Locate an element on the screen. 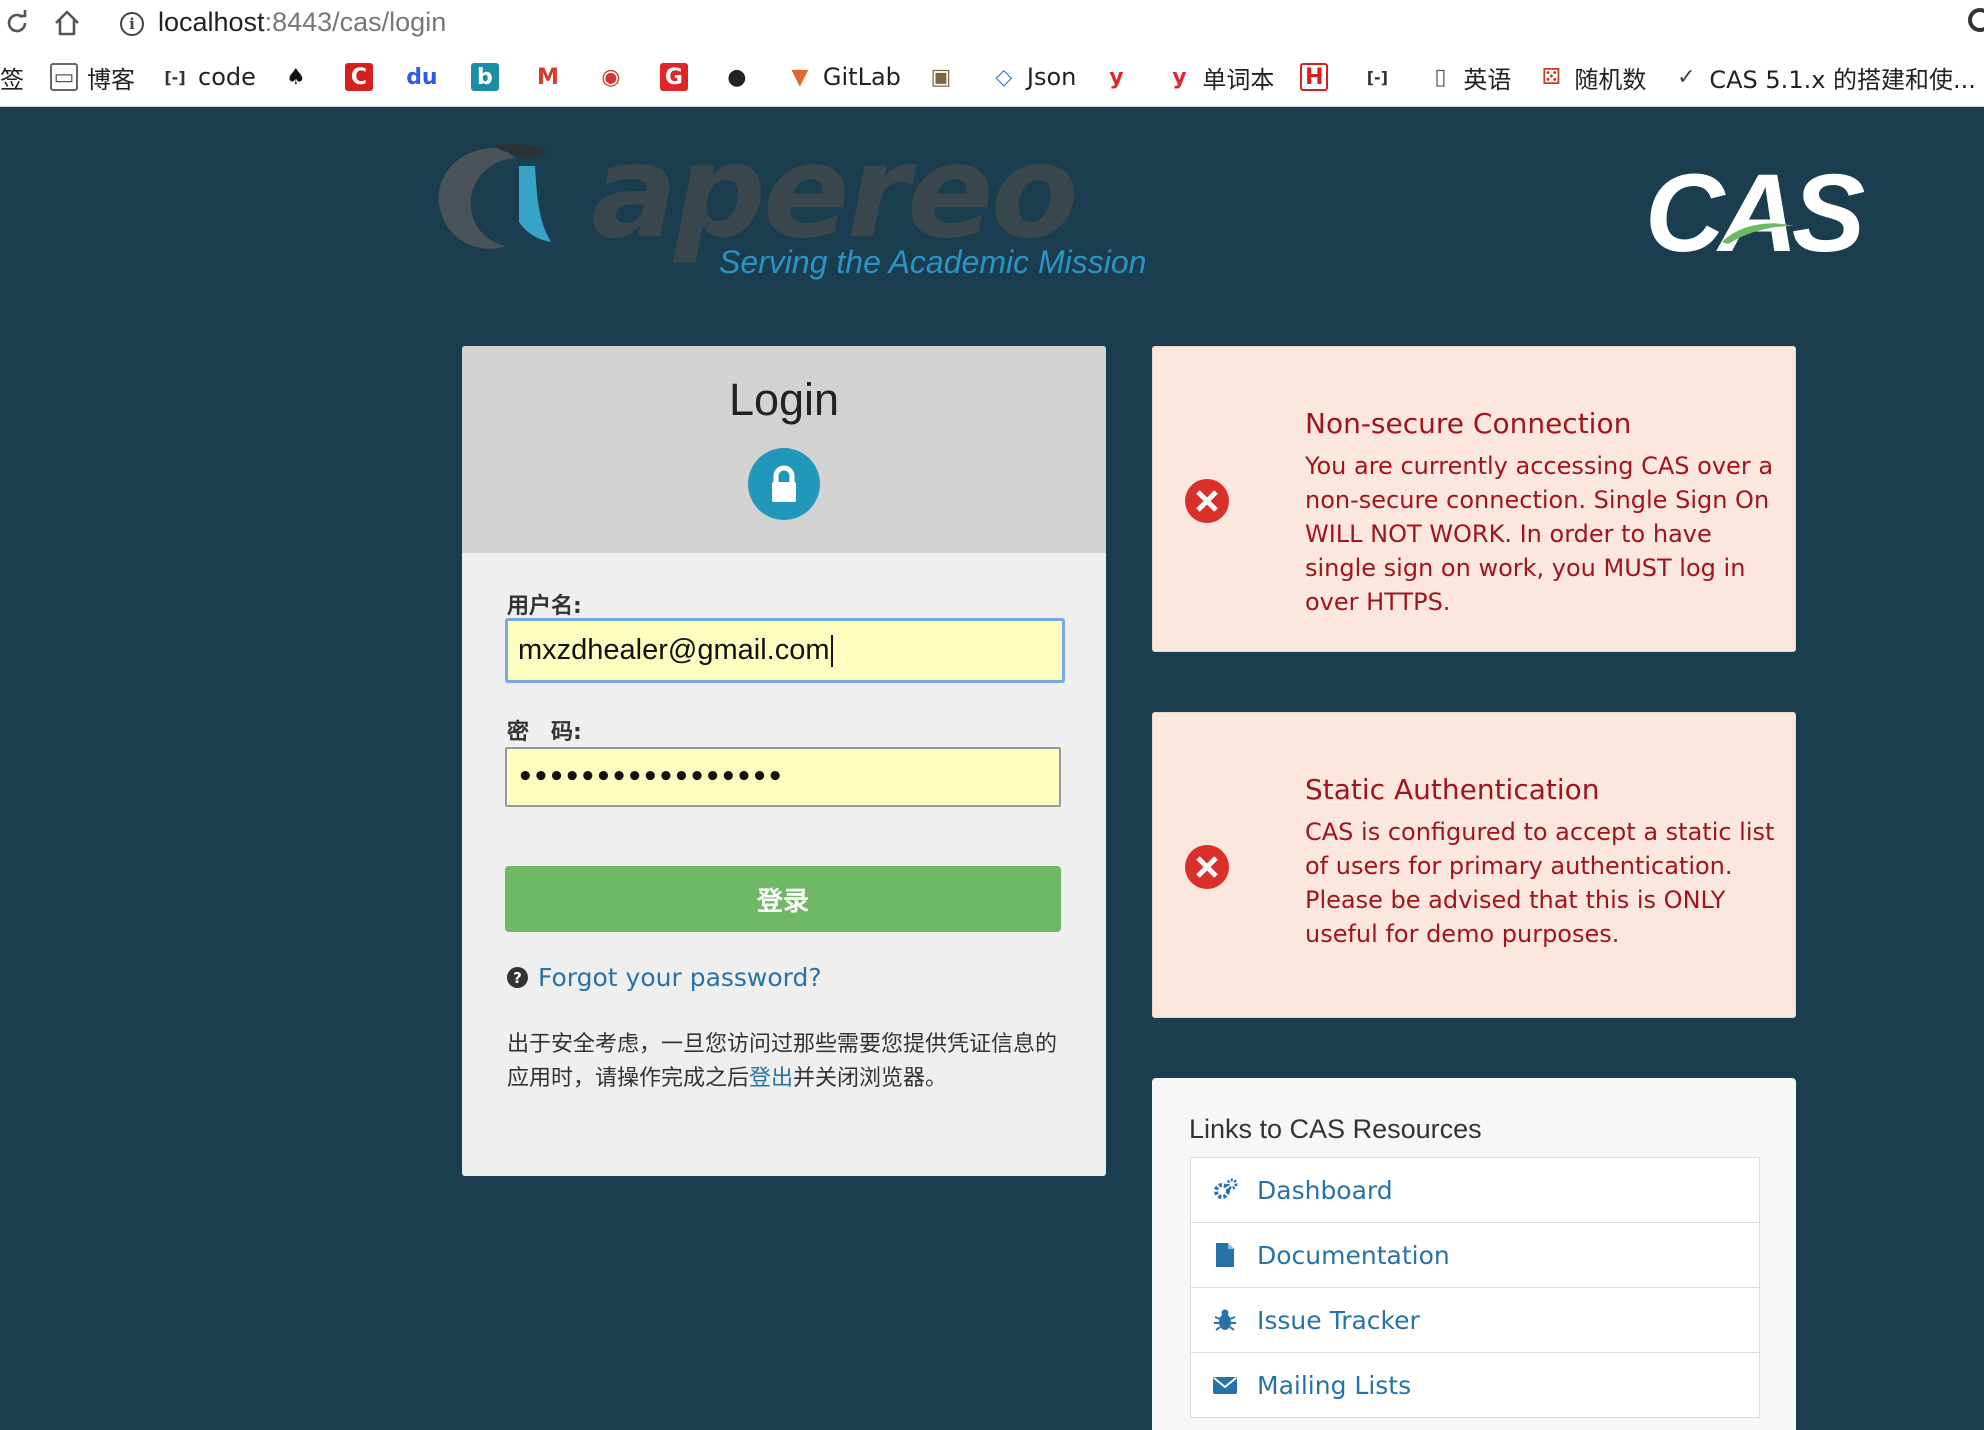 This screenshot has height=1430, width=1984. username-input: mxzdhealer@gmail.com is located at coordinates (785, 650).